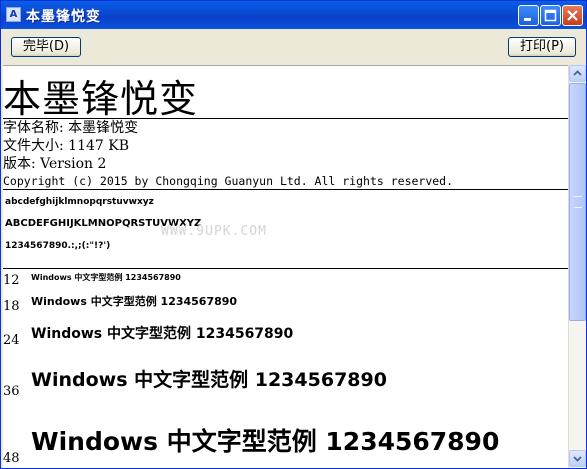 The image size is (587, 469). I want to click on print-button: 打印(P), so click(542, 47).